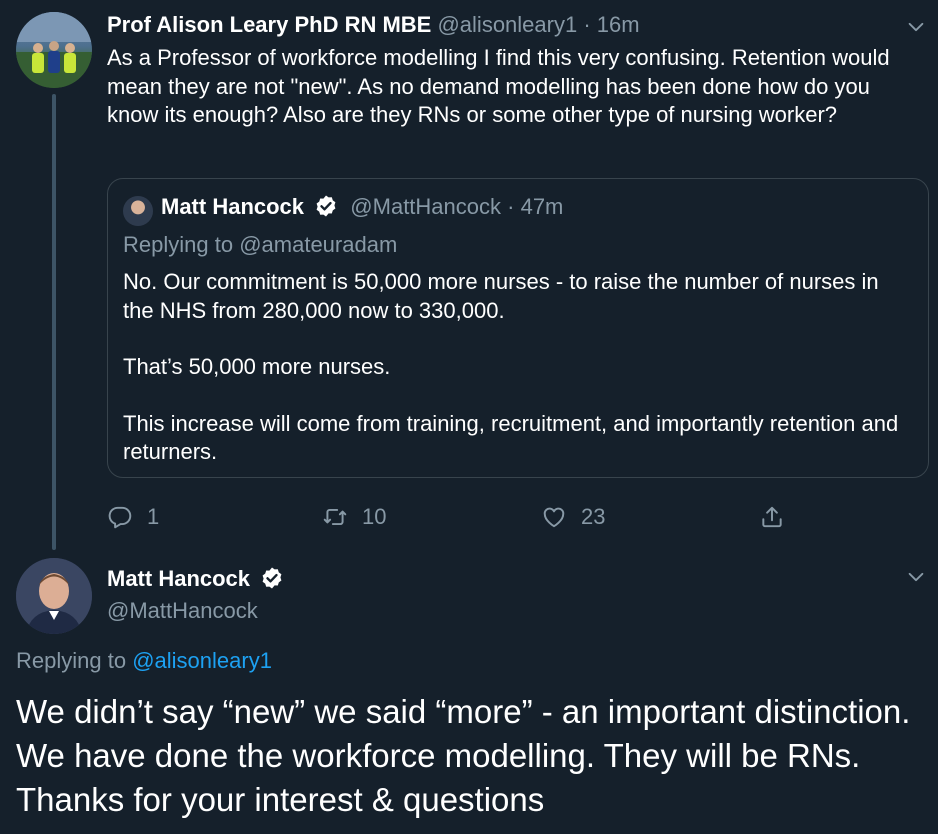 This screenshot has height=834, width=938. What do you see at coordinates (133, 517) in the screenshot?
I see `reply-button: 1` at bounding box center [133, 517].